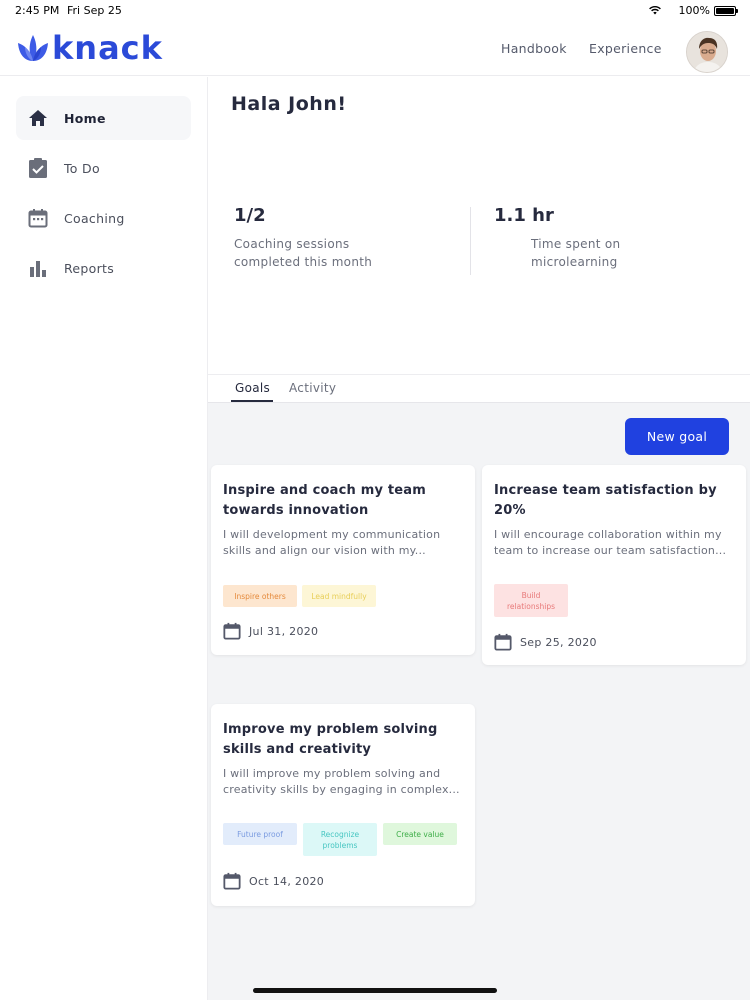 The width and height of the screenshot is (750, 1000). I want to click on stat-microlearning-time: 1.1 hr Time spent on microlearning, so click(604, 238).